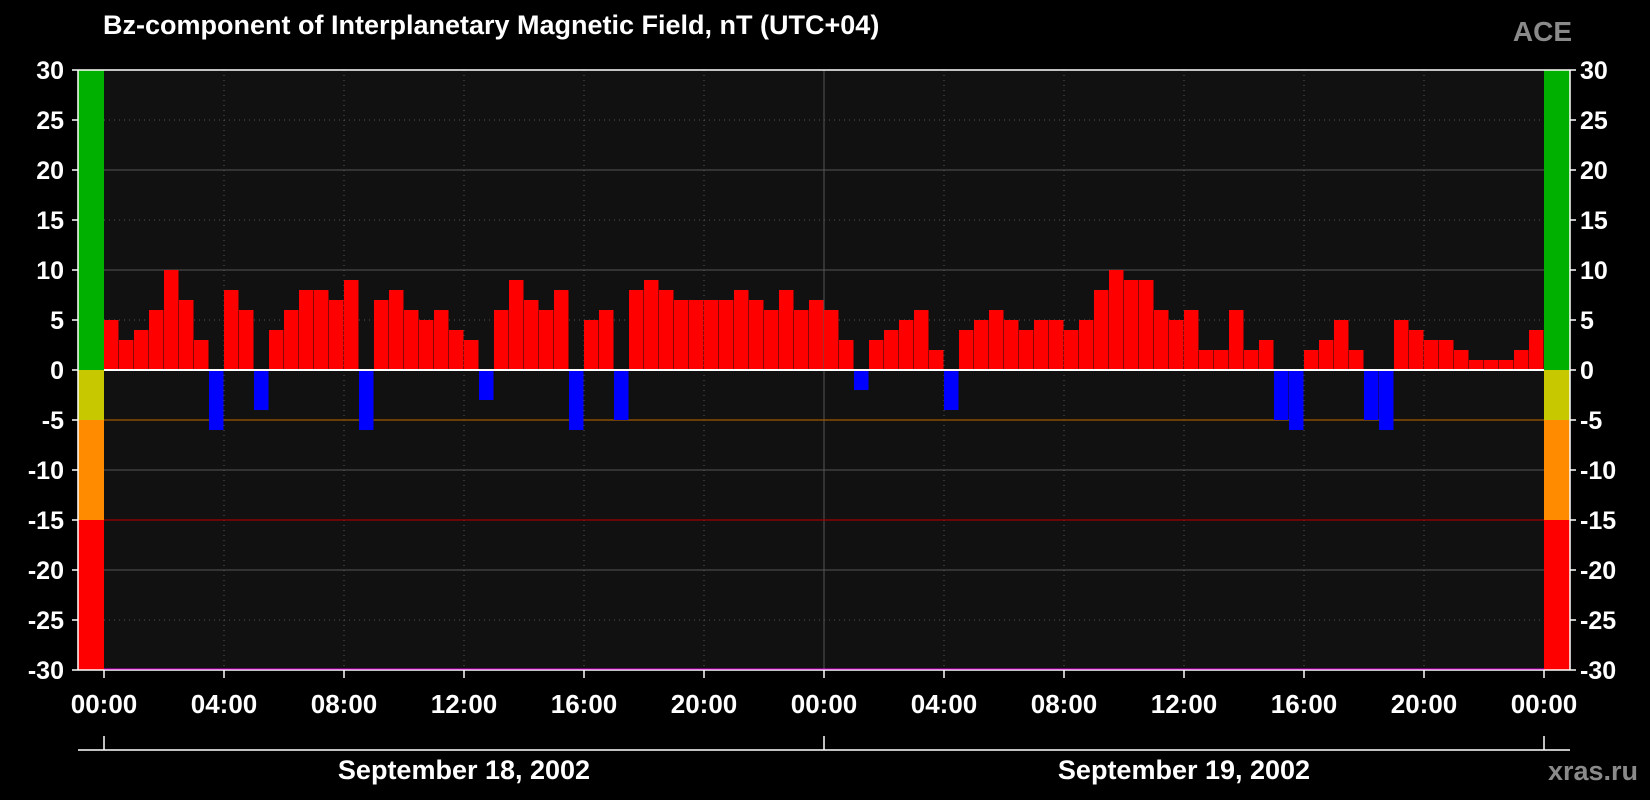  I want to click on y-tick-label-right: 10, so click(1594, 271).